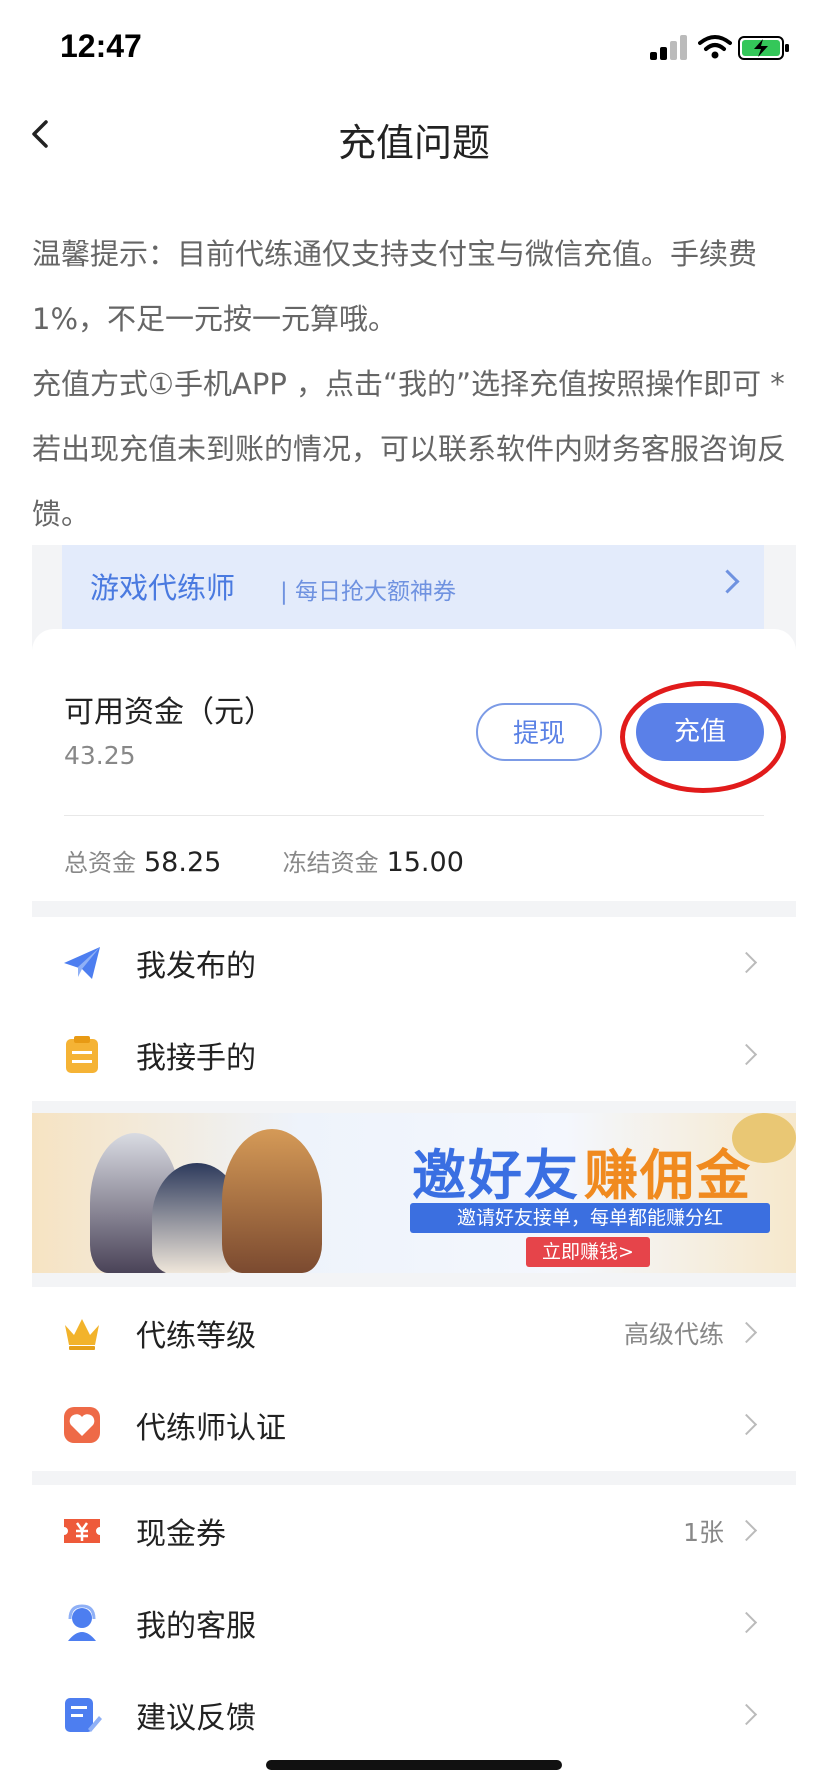 The width and height of the screenshot is (828, 1792). Describe the element at coordinates (196, 1626) in the screenshot. I see `menu-item-label: 我的客服` at that location.